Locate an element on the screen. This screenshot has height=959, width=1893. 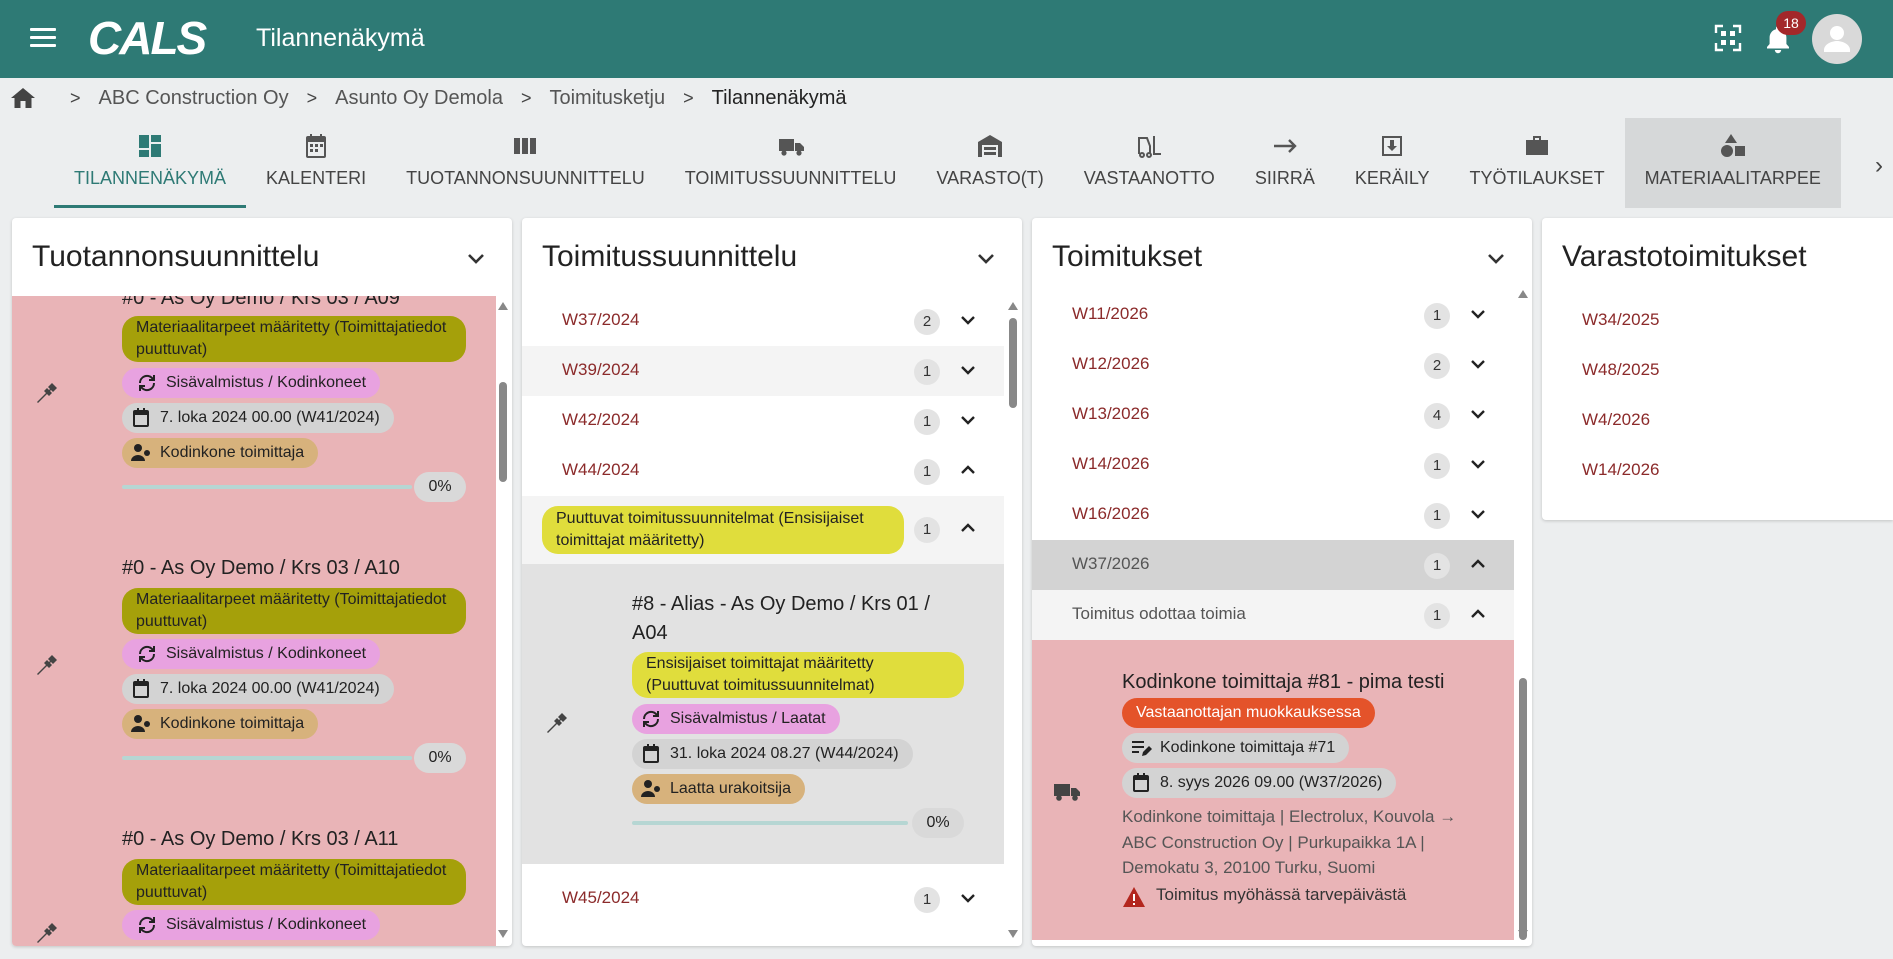
week-row: W39/2024 1 is located at coordinates (763, 371).